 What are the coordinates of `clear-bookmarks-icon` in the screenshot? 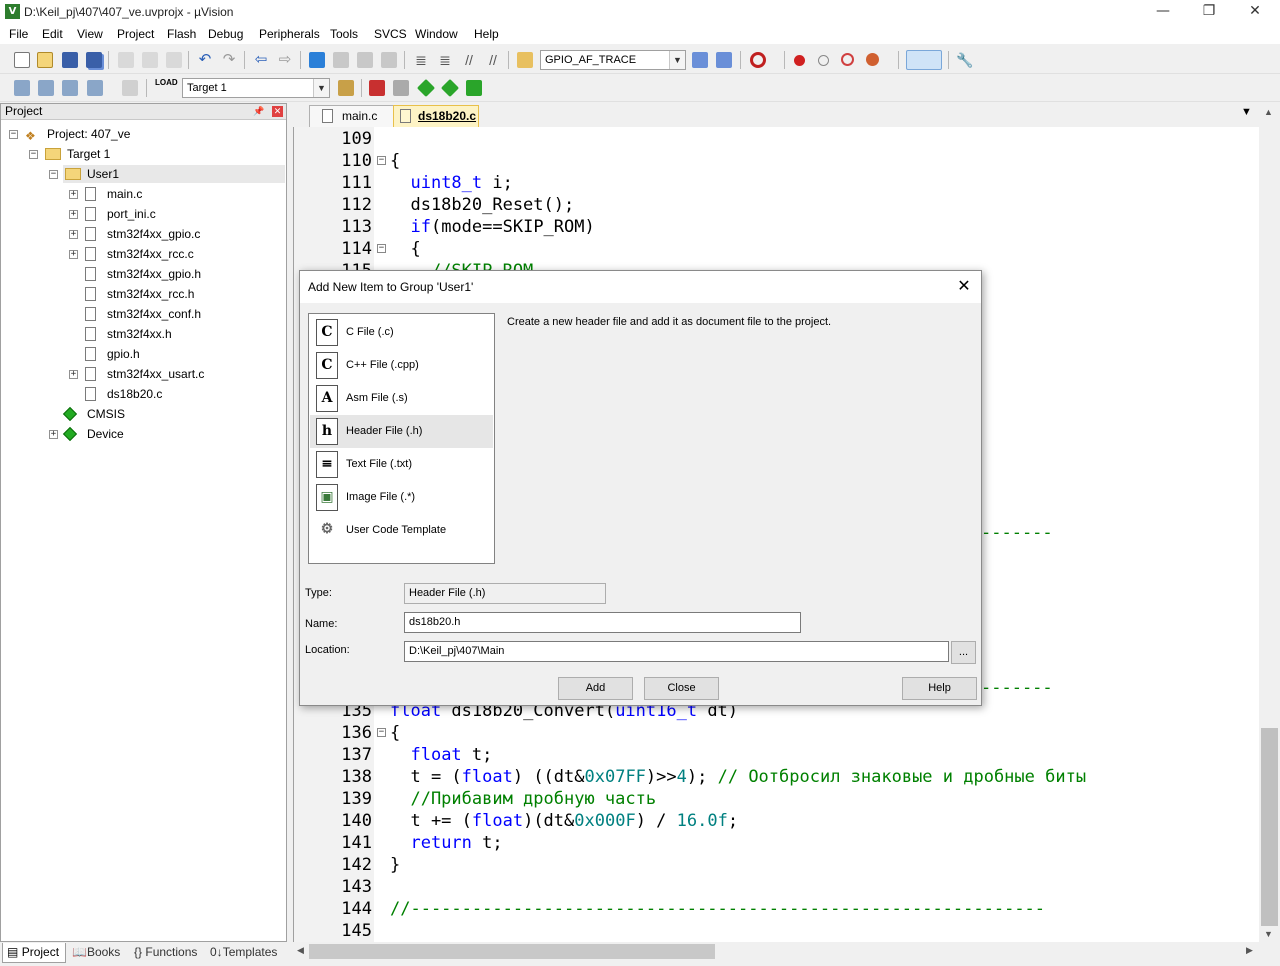 It's located at (389, 60).